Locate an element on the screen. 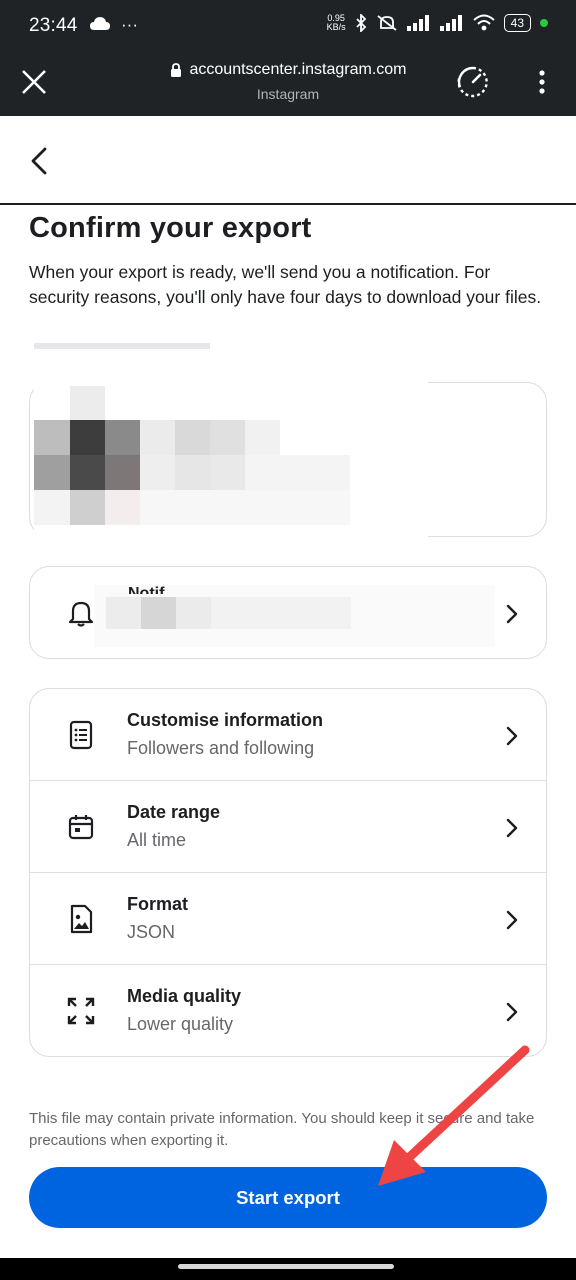  setting-row-date-range: Date range All time is located at coordinates (288, 827).